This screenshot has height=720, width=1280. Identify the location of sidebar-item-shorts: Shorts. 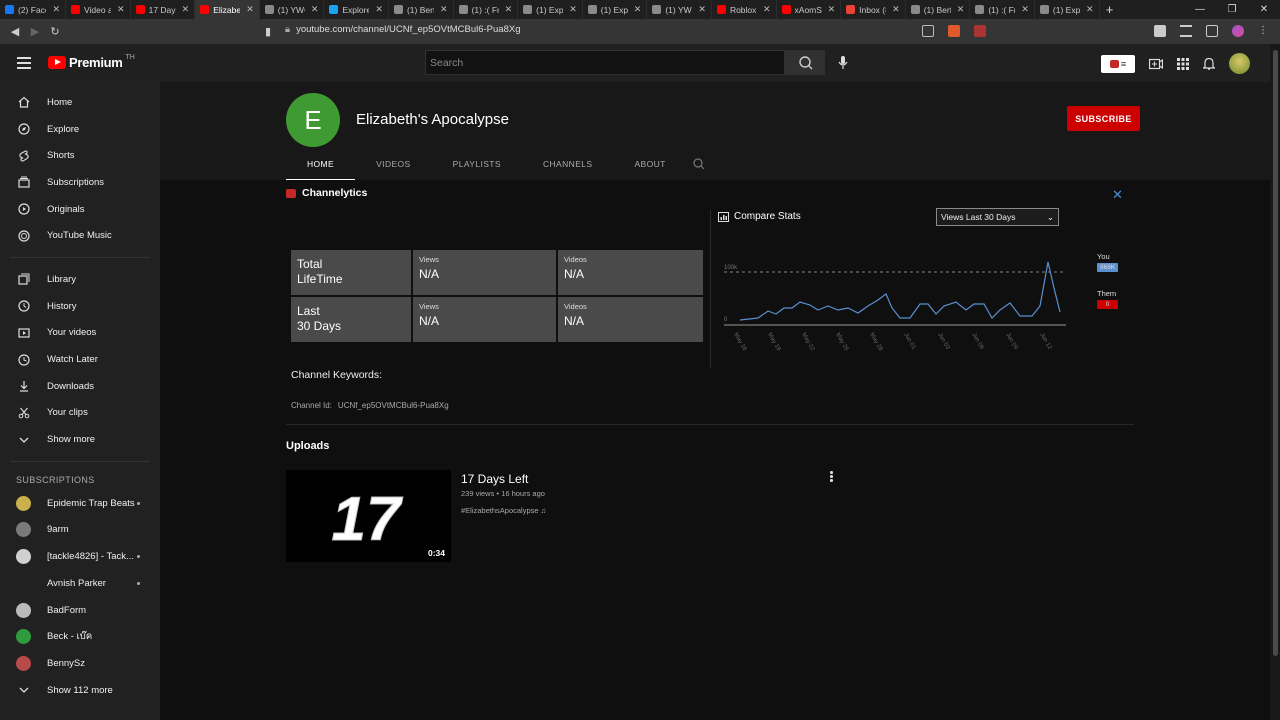
(80, 155).